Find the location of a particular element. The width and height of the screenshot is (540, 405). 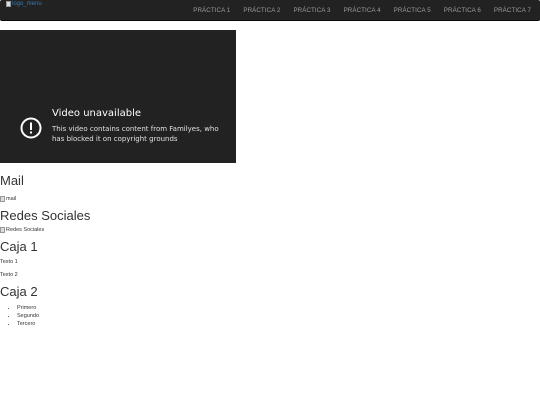

section-heading-mail: Mail is located at coordinates (12, 180).